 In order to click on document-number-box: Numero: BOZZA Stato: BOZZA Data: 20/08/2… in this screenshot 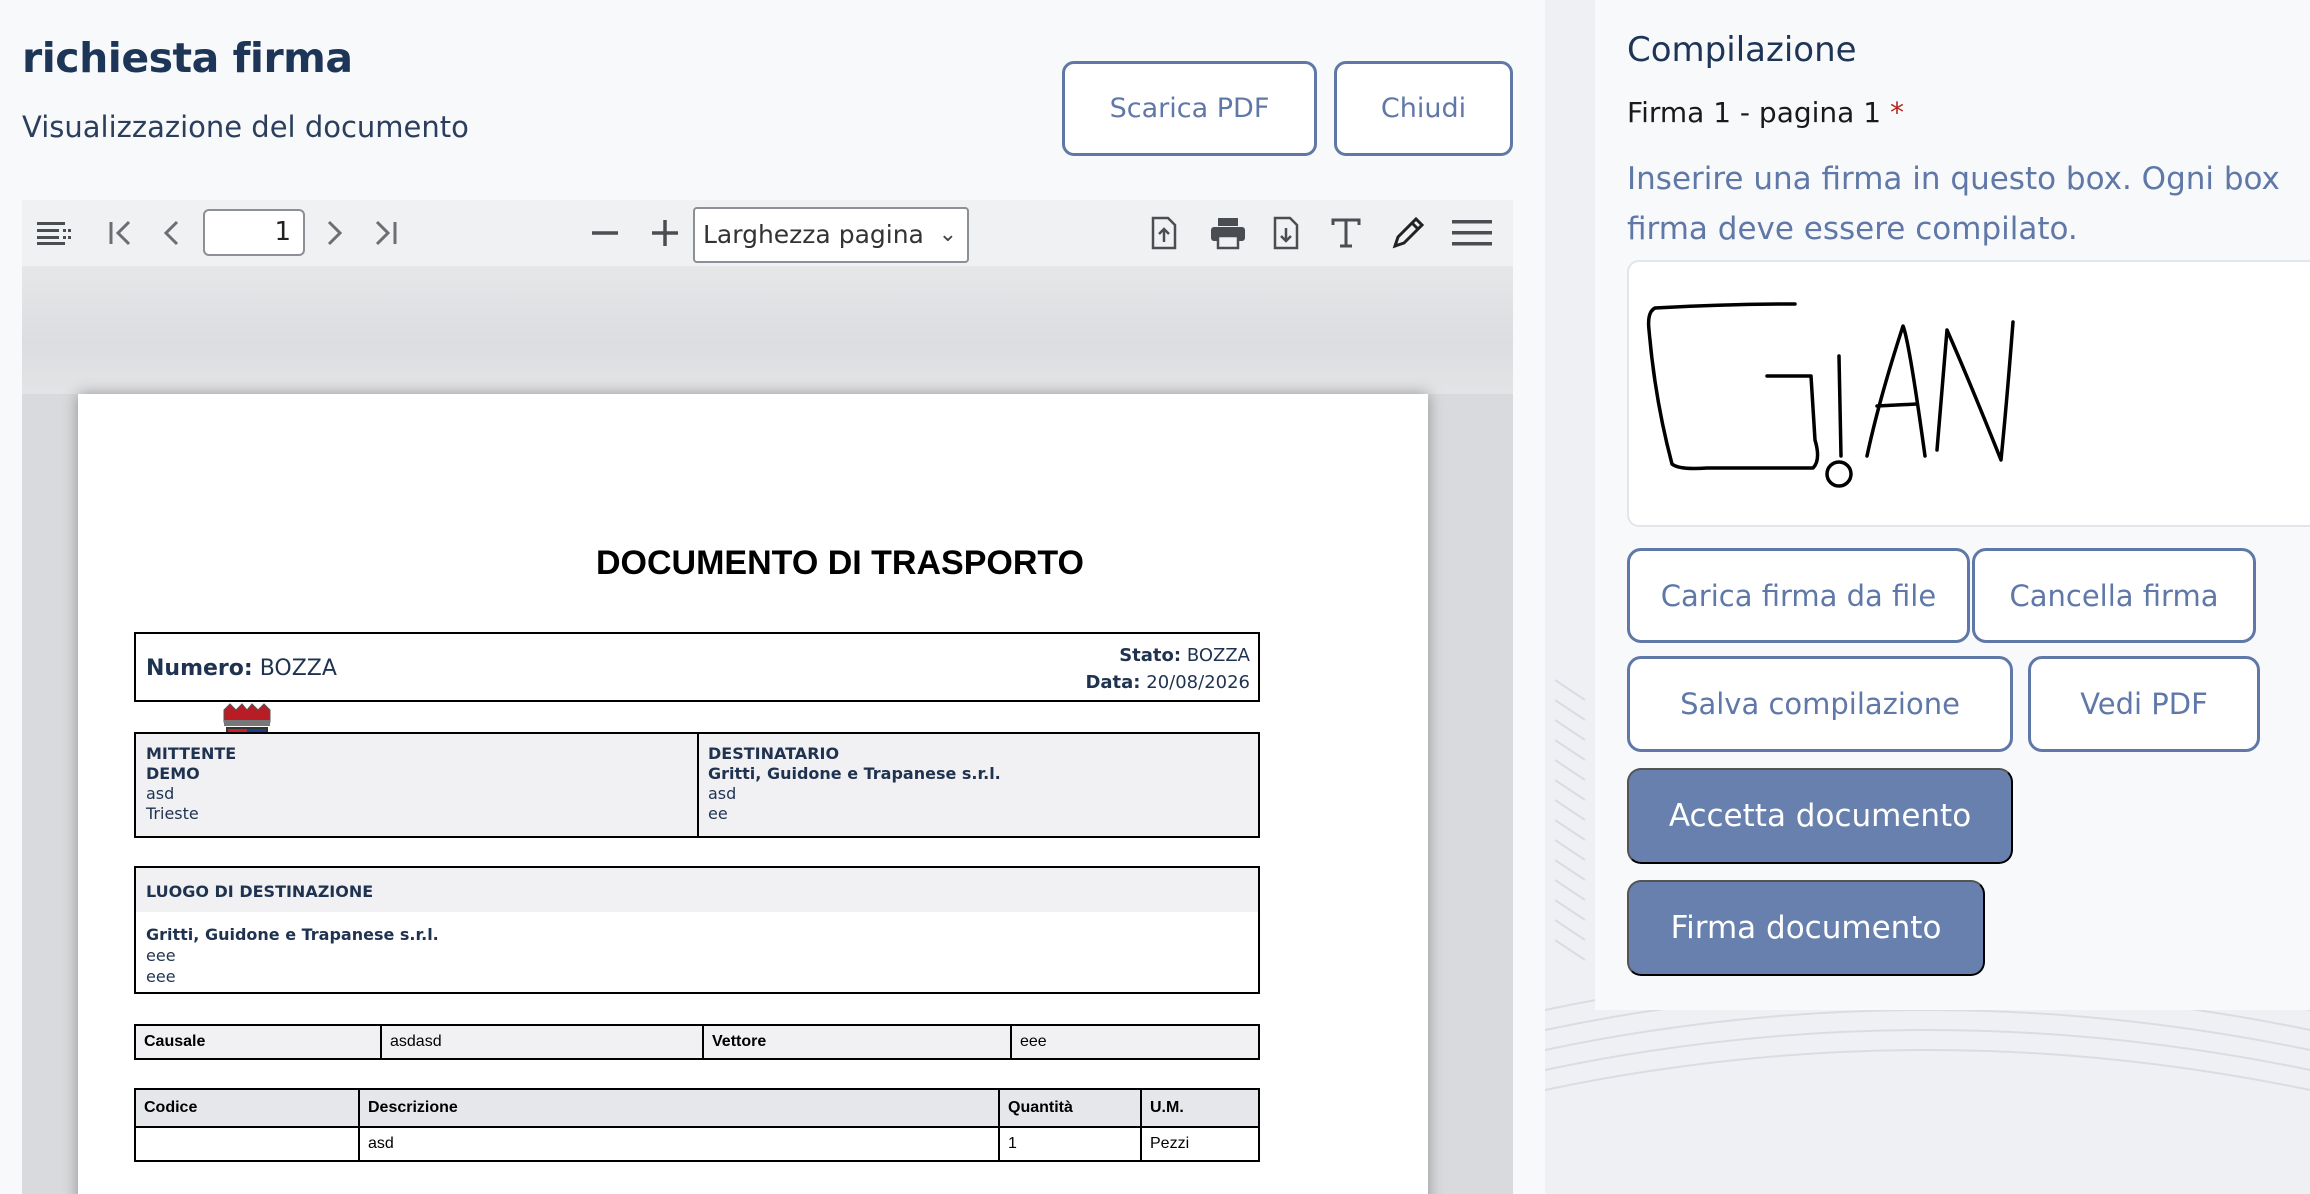, I will do `click(697, 667)`.